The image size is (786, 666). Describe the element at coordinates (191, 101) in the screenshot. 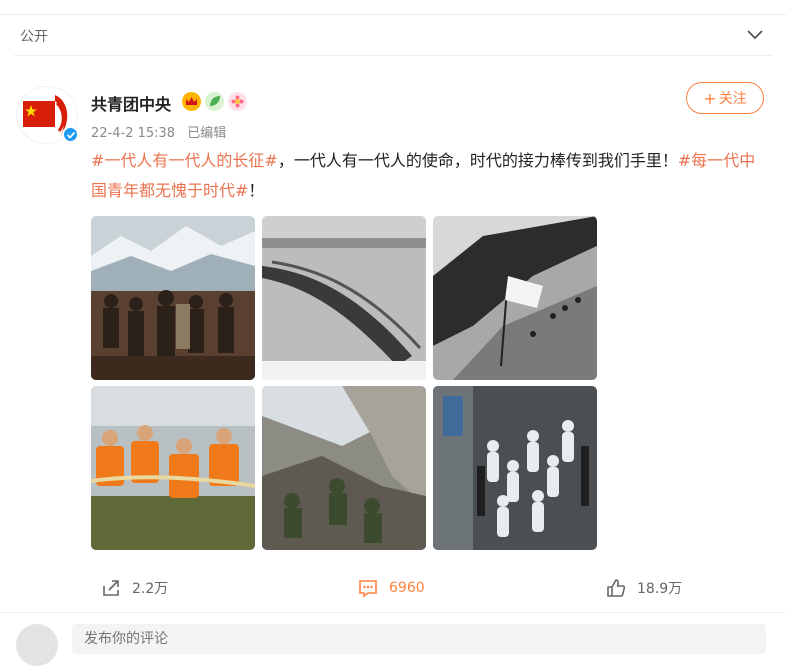

I see `crown-badge-icon` at that location.